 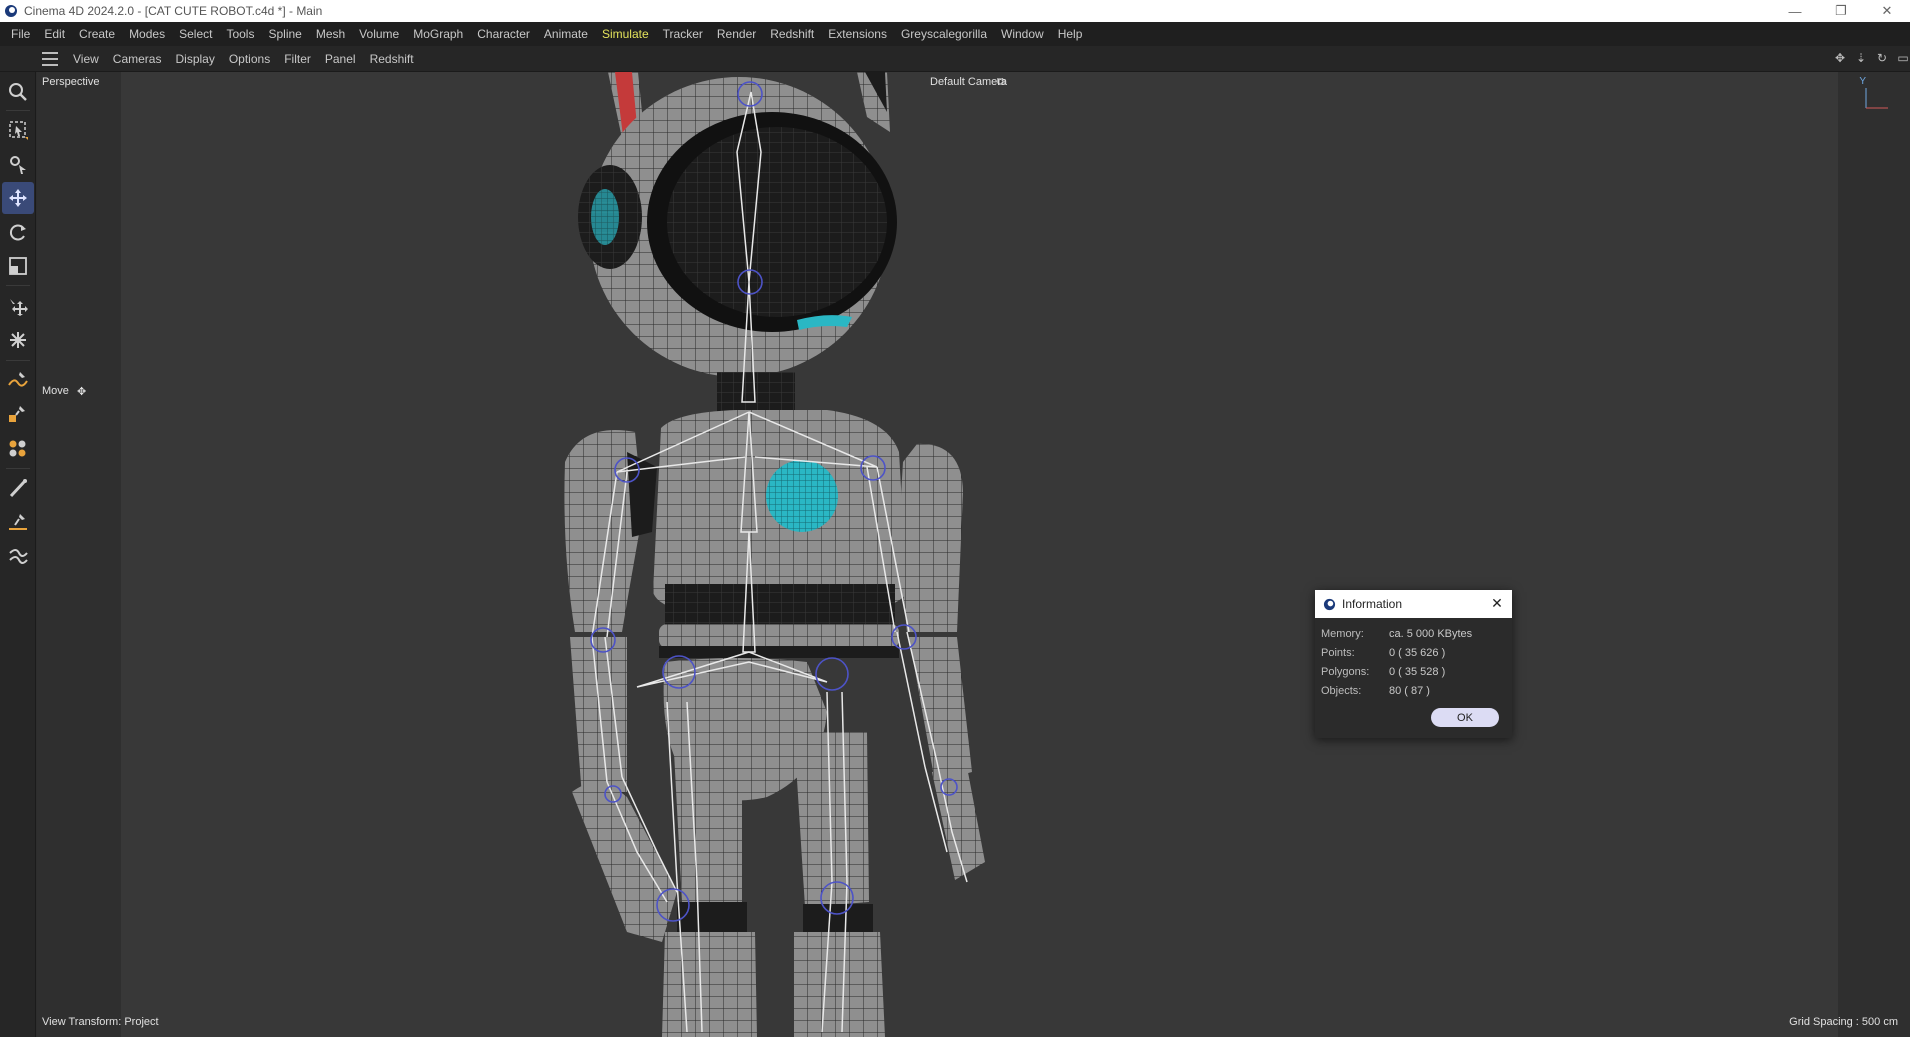 What do you see at coordinates (18, 164) in the screenshot?
I see `selection-tools-icon` at bounding box center [18, 164].